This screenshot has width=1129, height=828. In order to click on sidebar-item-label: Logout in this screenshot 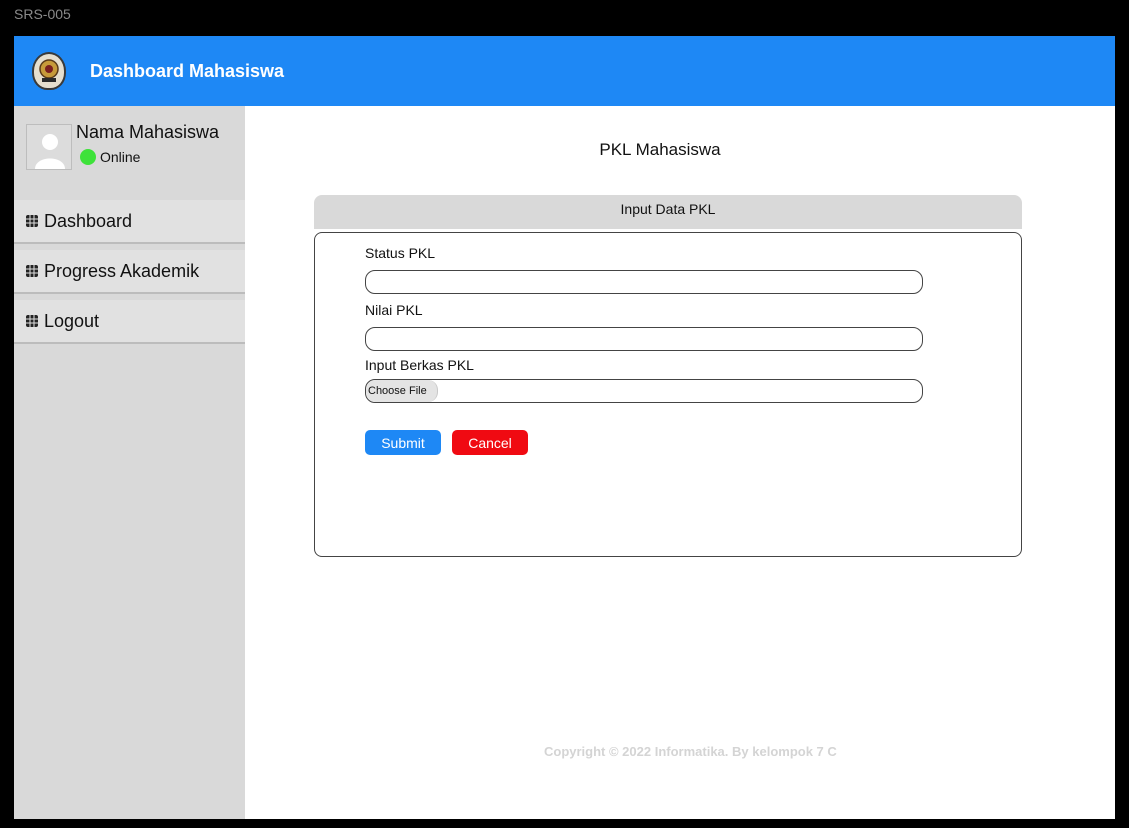, I will do `click(72, 320)`.